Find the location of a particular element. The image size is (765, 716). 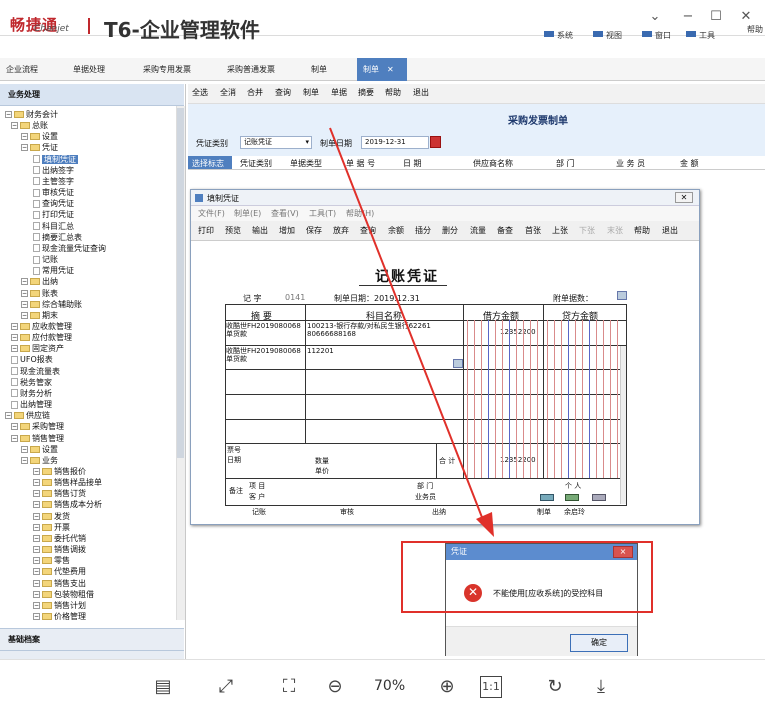

fit-width-icon: ⤢ is located at coordinates (226, 687).